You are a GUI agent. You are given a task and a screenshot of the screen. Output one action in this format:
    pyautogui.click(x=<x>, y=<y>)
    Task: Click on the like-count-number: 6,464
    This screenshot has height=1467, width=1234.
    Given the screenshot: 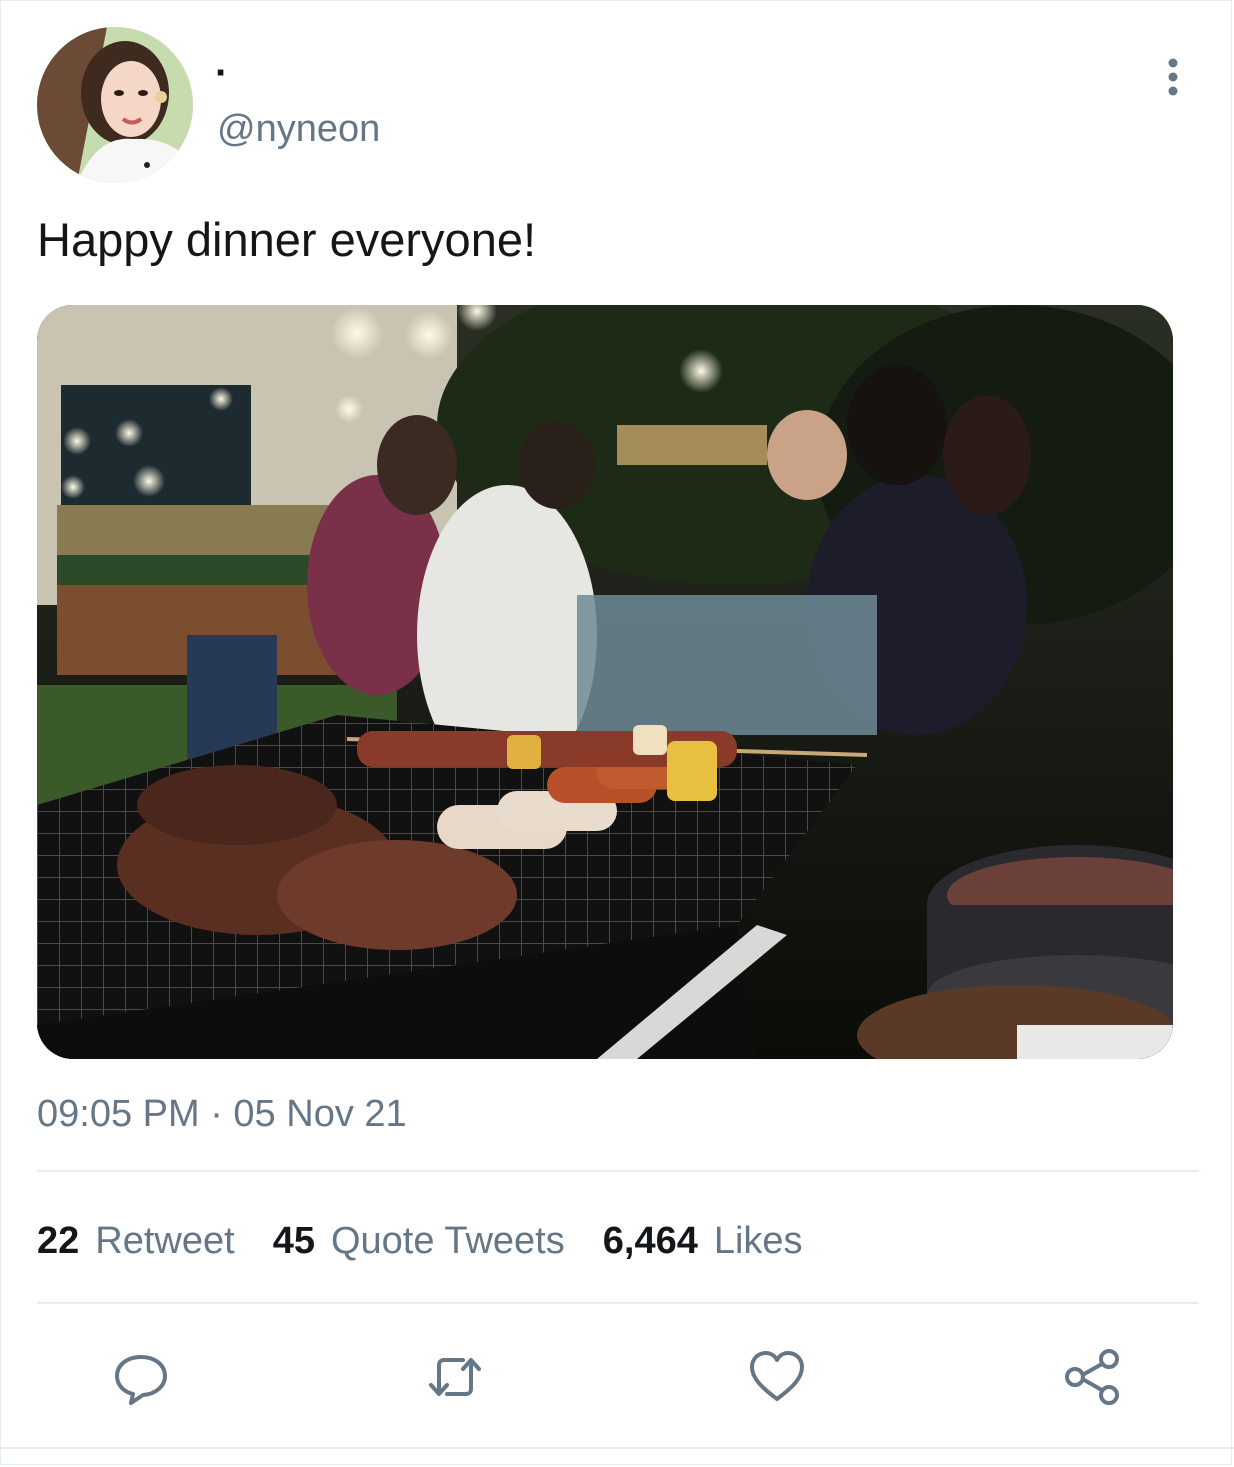 What is the action you would take?
    pyautogui.click(x=650, y=1241)
    